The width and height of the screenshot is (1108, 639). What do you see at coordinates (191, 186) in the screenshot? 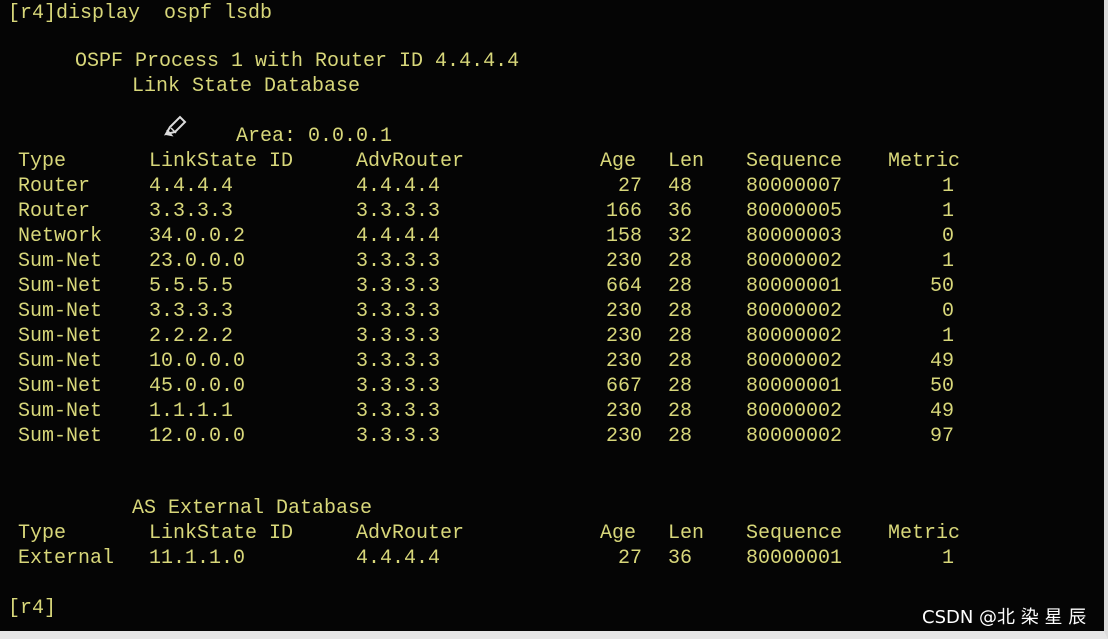
I see `row-1-link-state-id: 4.4.4.4` at bounding box center [191, 186].